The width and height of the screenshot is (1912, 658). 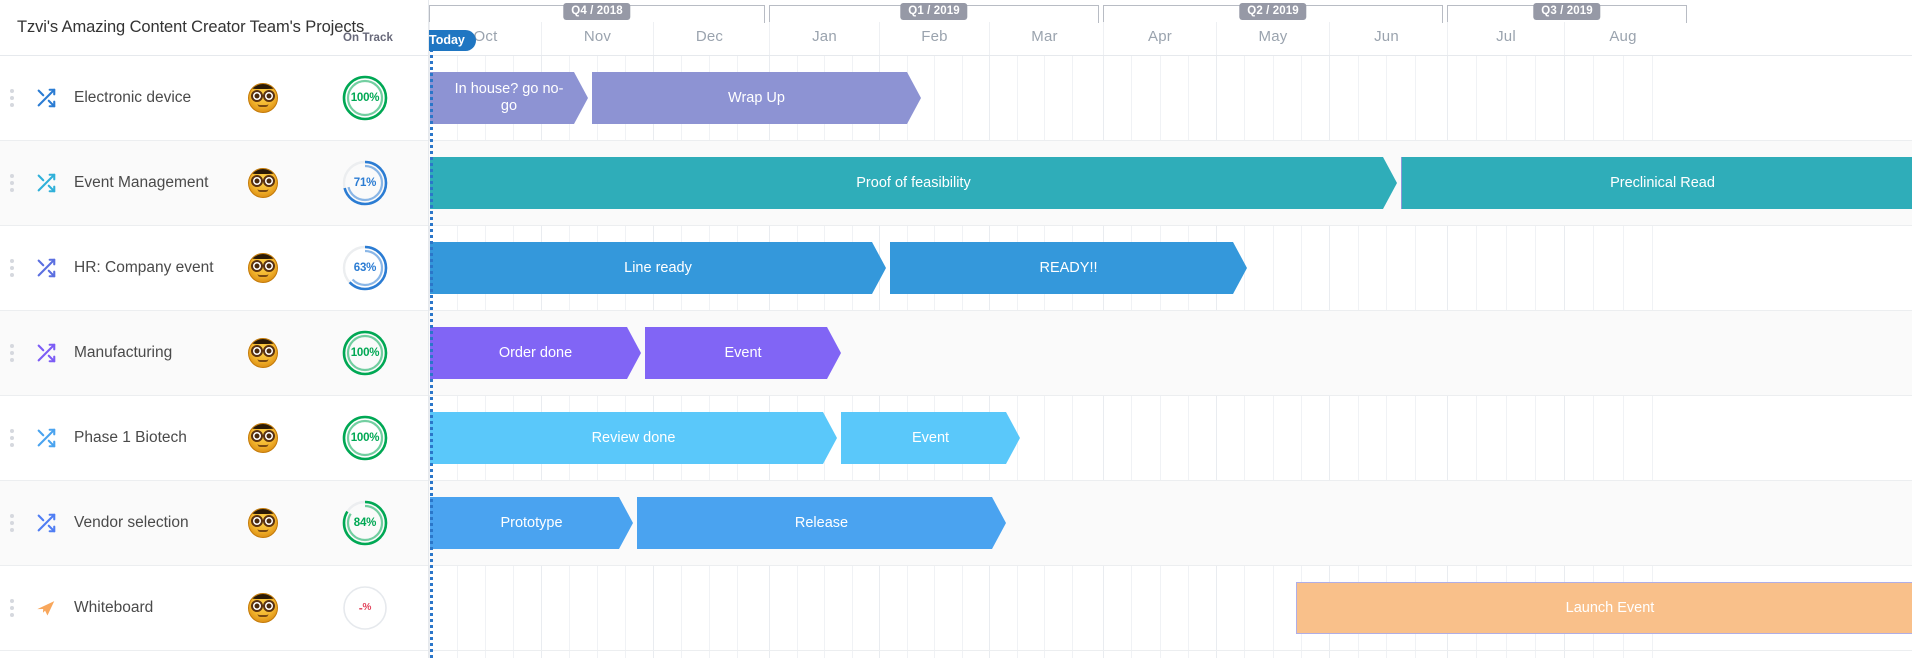 I want to click on timeline-row: Line ready READY!!, so click(x=1170, y=268).